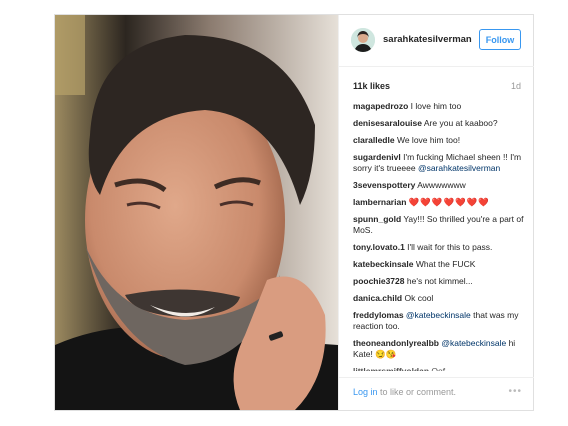 Image resolution: width=568 pixels, height=426 pixels. I want to click on login-prompt-text: to like or comment., so click(417, 392).